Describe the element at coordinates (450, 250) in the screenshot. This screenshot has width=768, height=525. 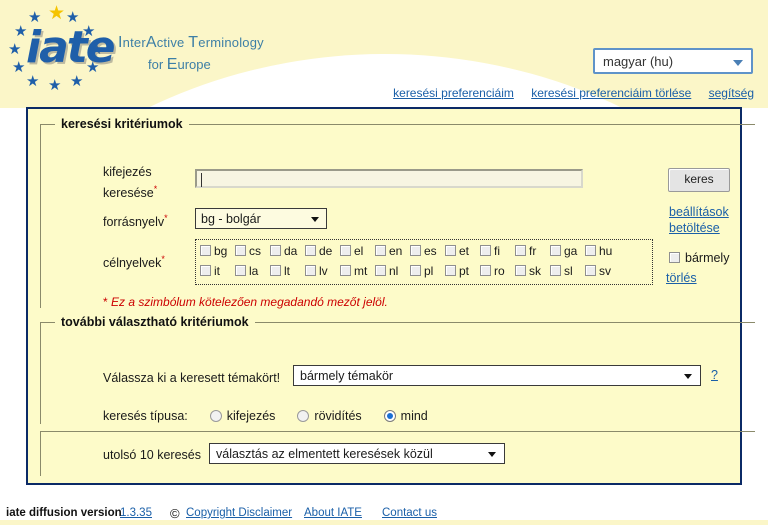
I see `target-language-checkbox-et` at that location.